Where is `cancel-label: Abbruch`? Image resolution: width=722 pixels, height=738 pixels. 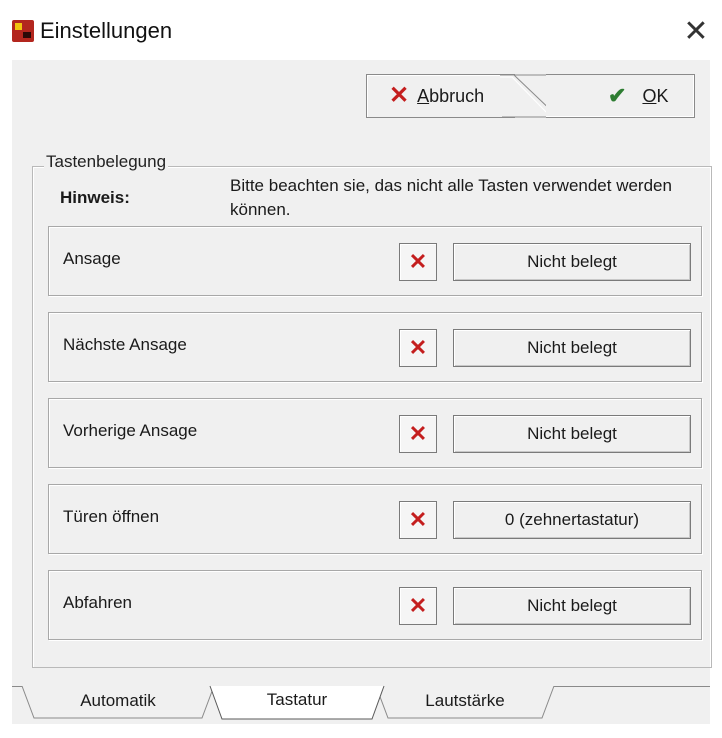
cancel-label: Abbruch is located at coordinates (450, 96).